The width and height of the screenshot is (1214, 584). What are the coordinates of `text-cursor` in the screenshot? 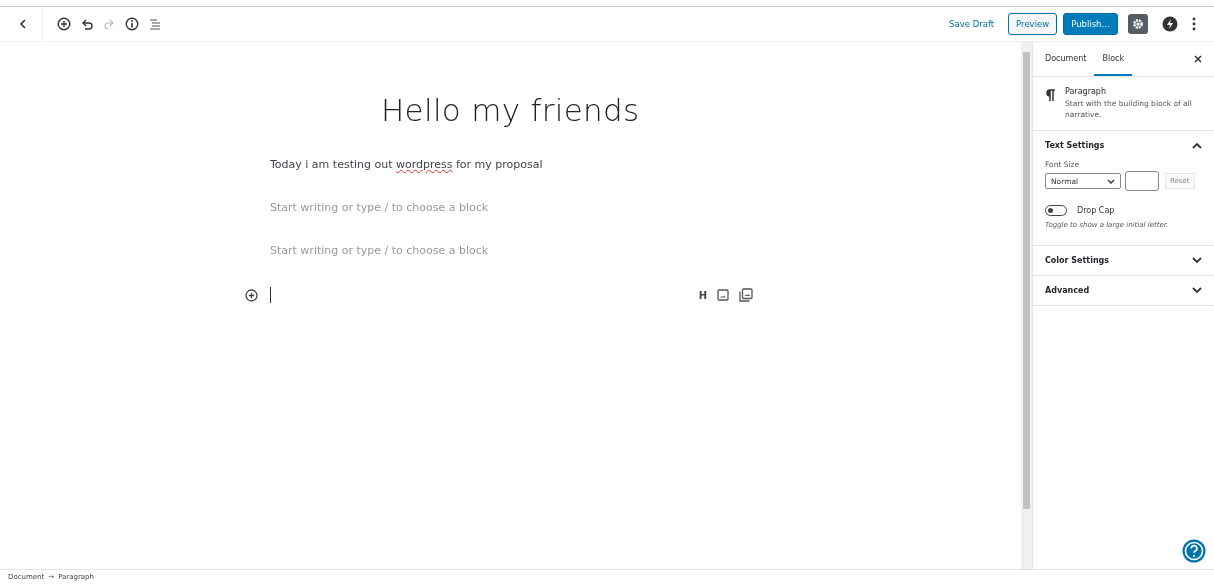 It's located at (270, 295).